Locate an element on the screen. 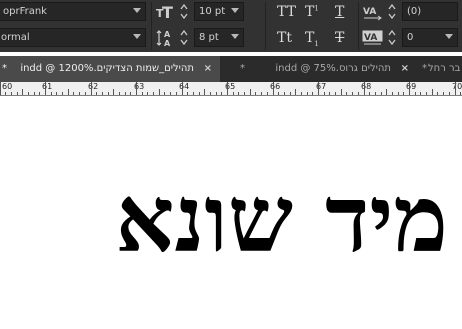 This screenshot has height=329, width=462. font-size-input: 10 pt is located at coordinates (219, 11).